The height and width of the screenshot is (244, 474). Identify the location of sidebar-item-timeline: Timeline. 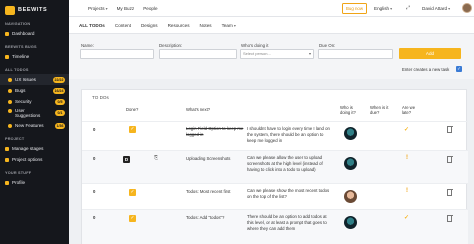
(34, 56).